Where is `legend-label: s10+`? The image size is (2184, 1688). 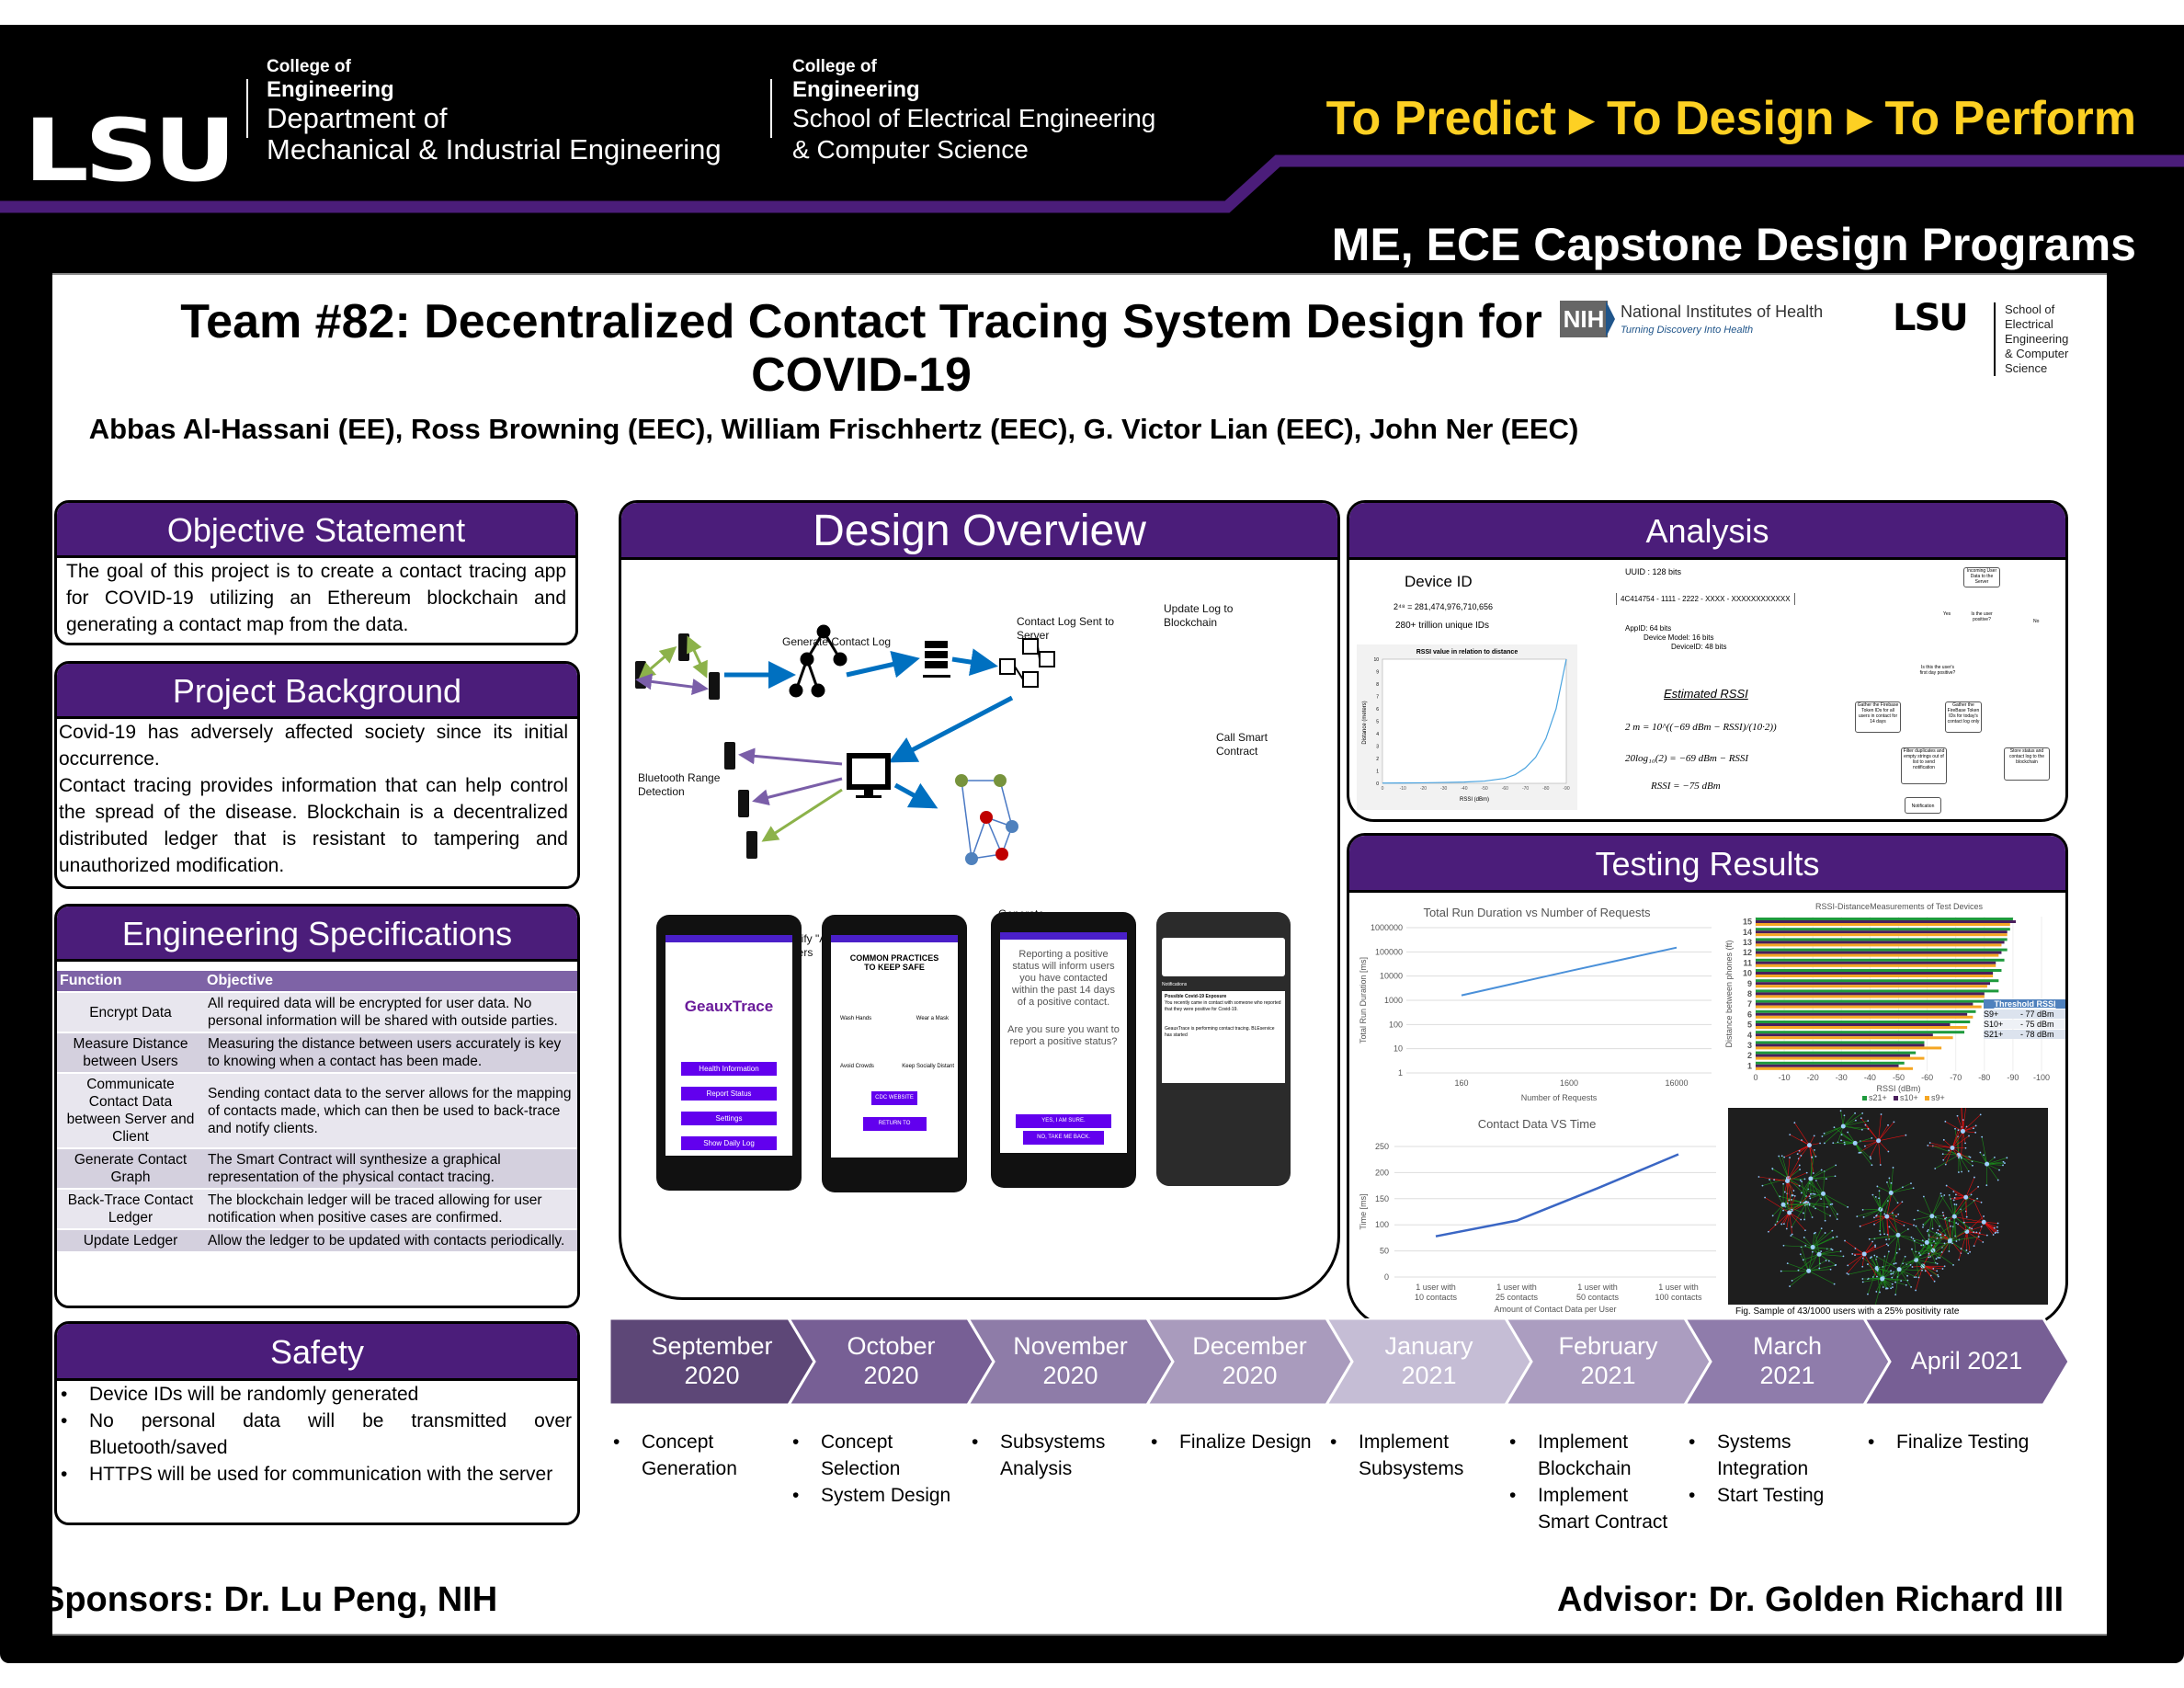 legend-label: s10+ is located at coordinates (1909, 1098).